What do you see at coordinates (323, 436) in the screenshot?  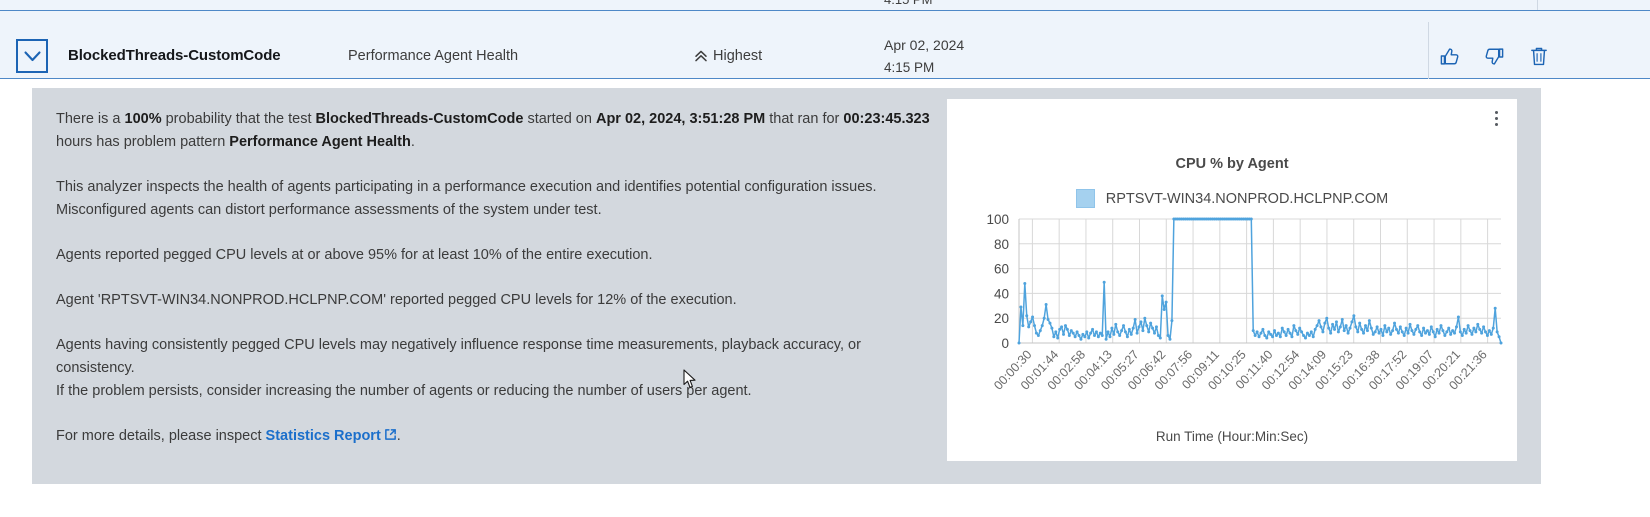 I see `statistics-report-link: Statistics Report` at bounding box center [323, 436].